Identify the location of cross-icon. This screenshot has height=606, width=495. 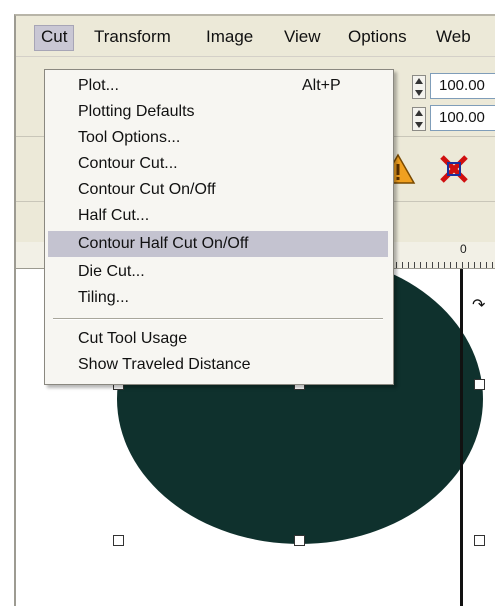
(454, 169).